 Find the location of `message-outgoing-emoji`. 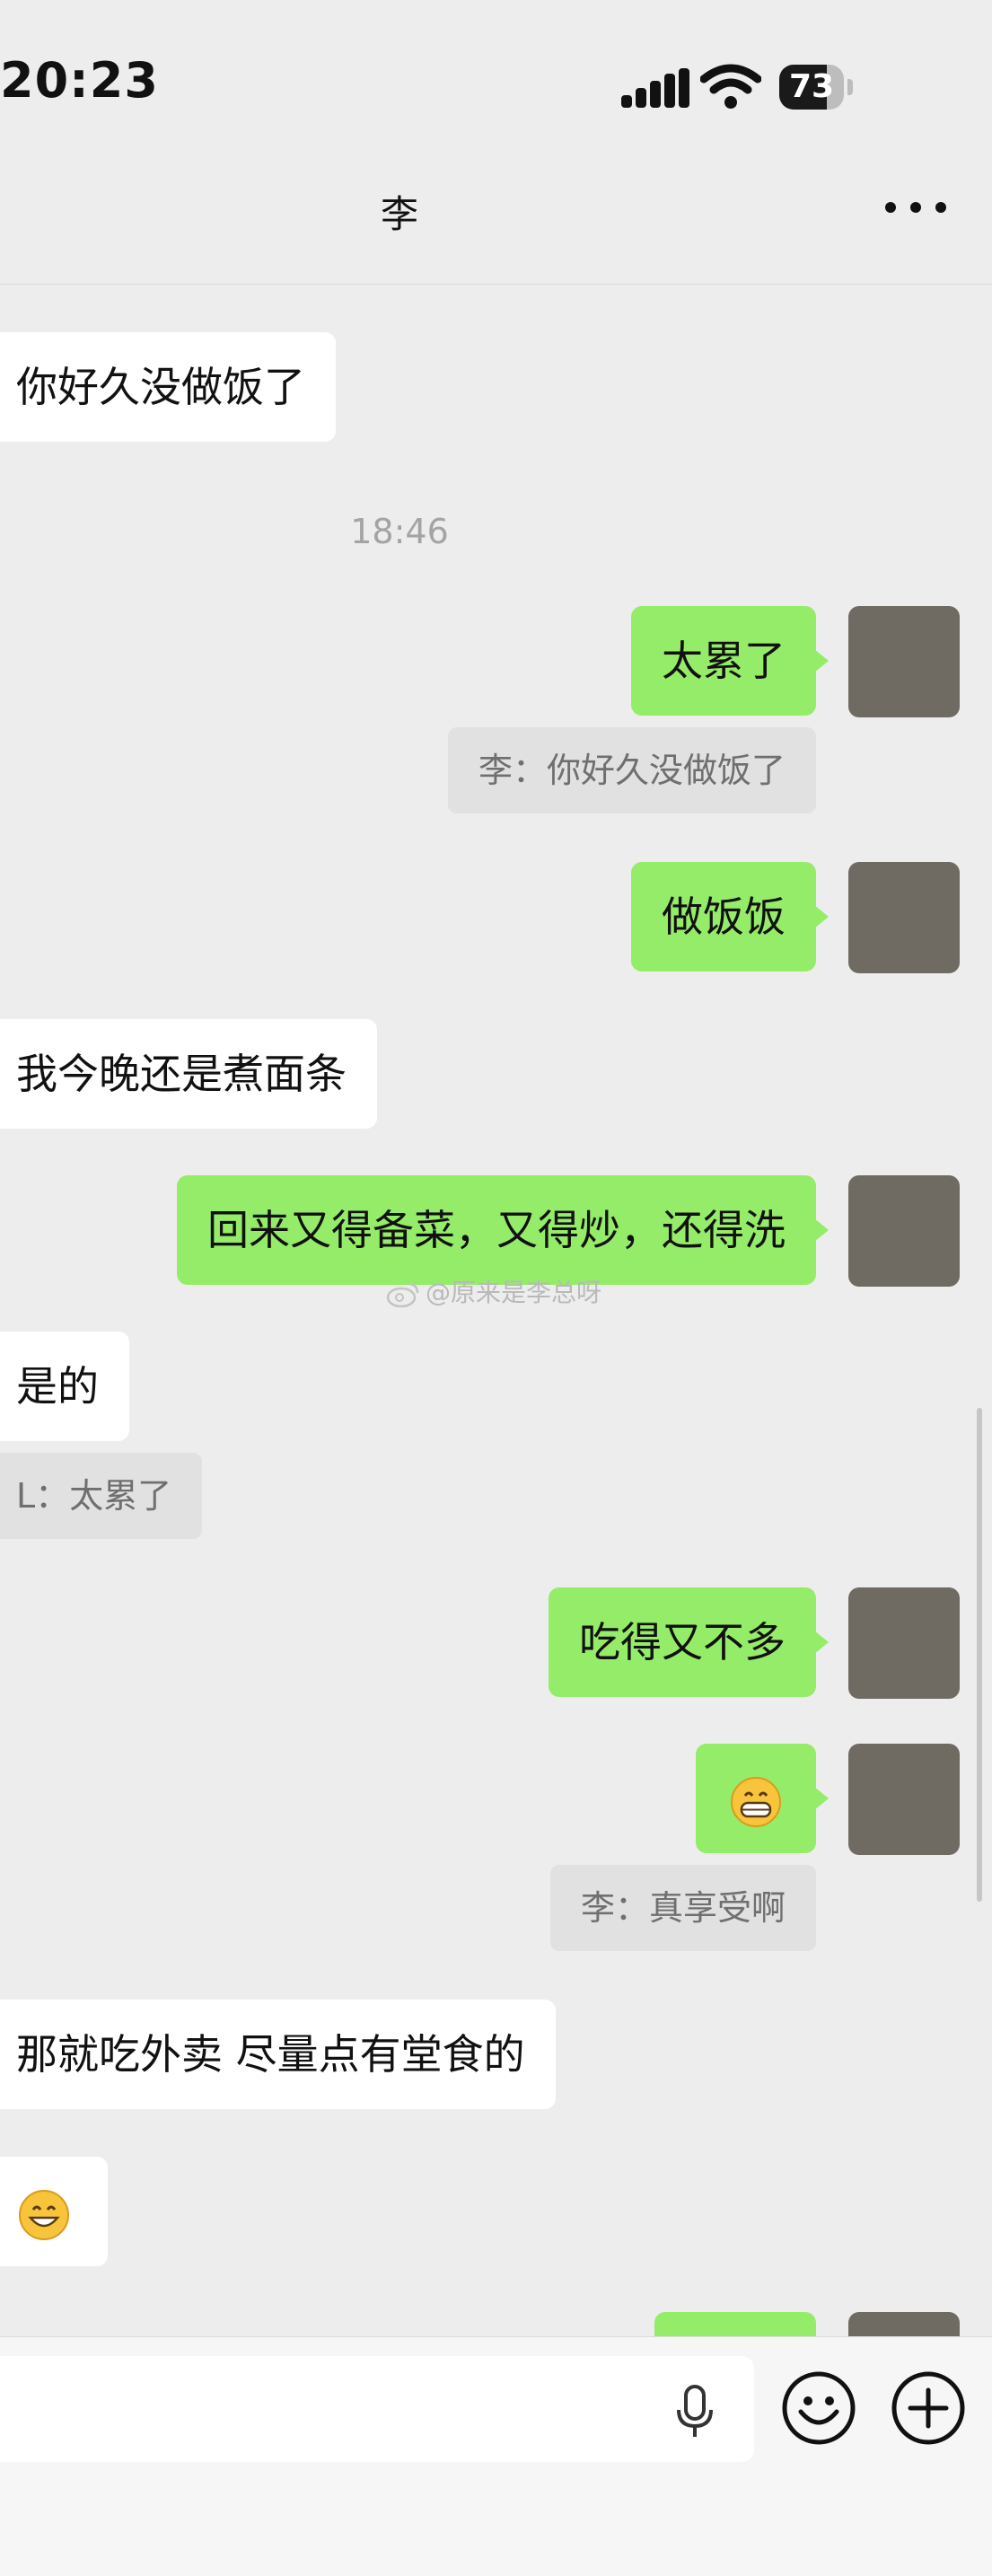

message-outgoing-emoji is located at coordinates (763, 1798).